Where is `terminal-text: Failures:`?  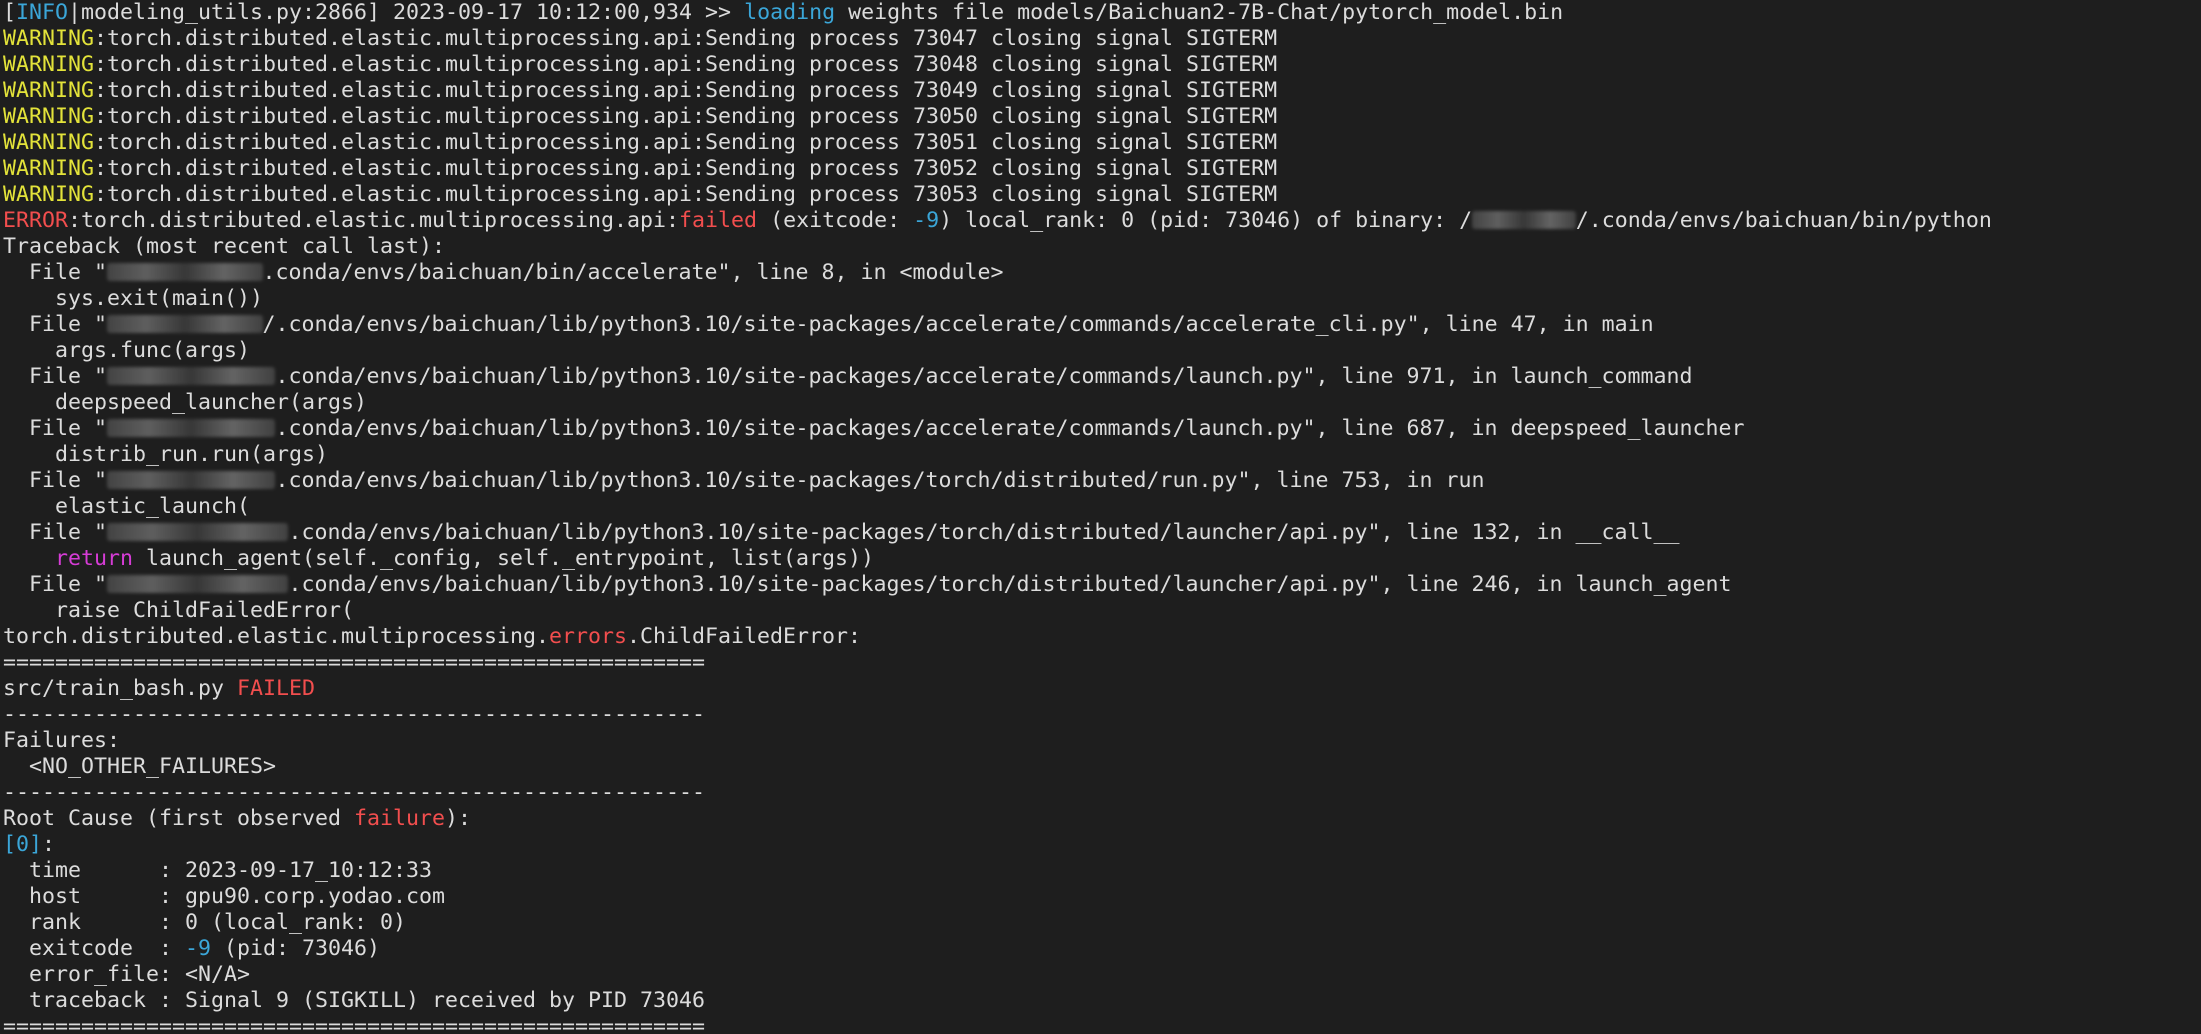
terminal-text: Failures: is located at coordinates (62, 740).